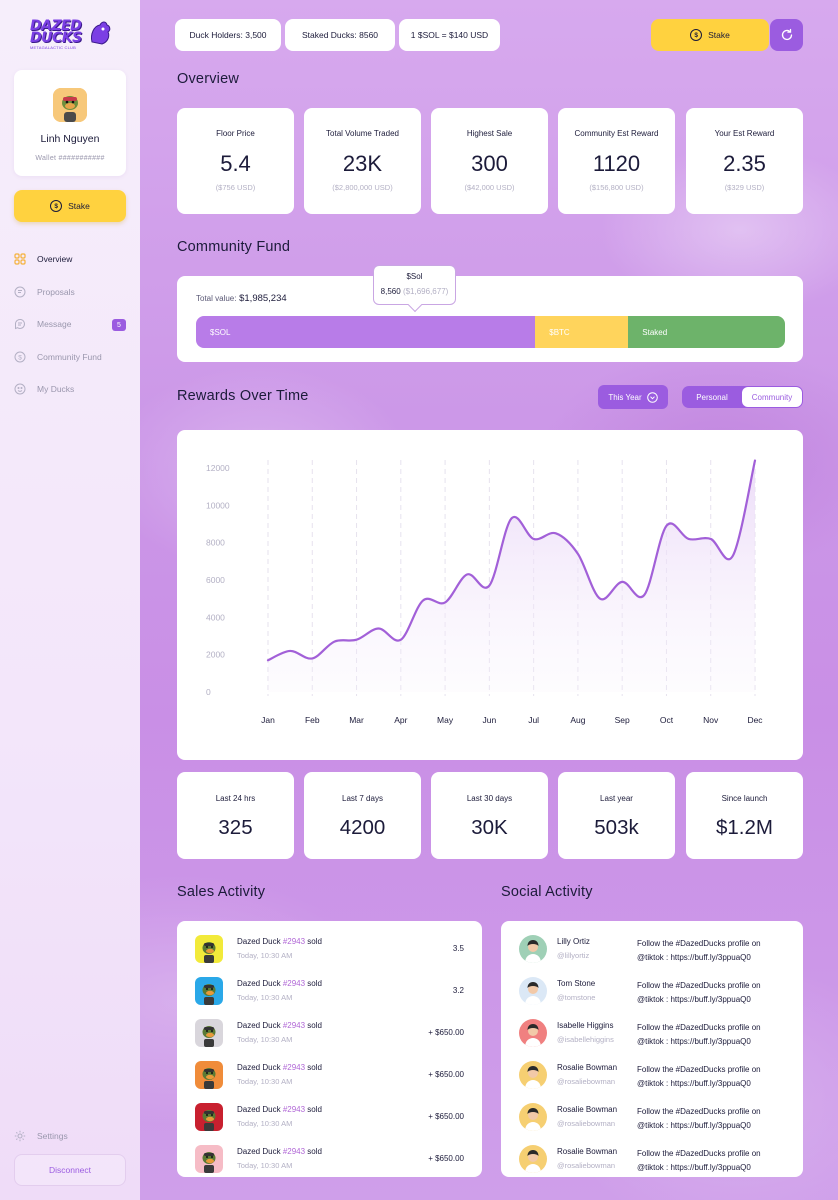 The image size is (838, 1200). What do you see at coordinates (712, 397) in the screenshot?
I see `toggle-personal: Personal` at bounding box center [712, 397].